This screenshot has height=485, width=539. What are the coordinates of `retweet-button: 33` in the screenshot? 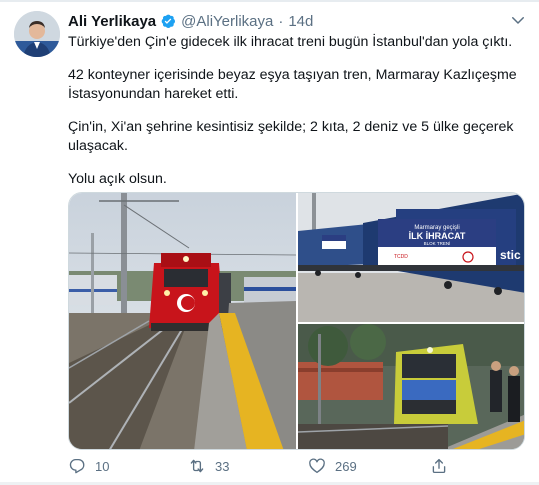 It's located at (208, 466).